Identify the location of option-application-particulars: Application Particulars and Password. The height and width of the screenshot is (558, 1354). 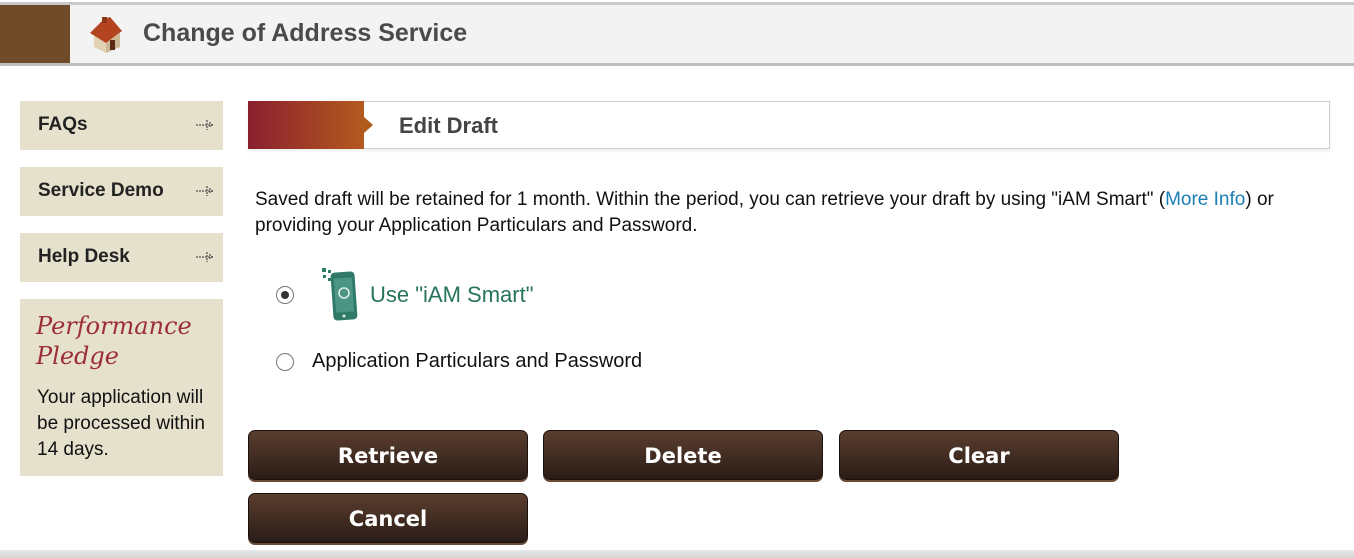
(459, 361).